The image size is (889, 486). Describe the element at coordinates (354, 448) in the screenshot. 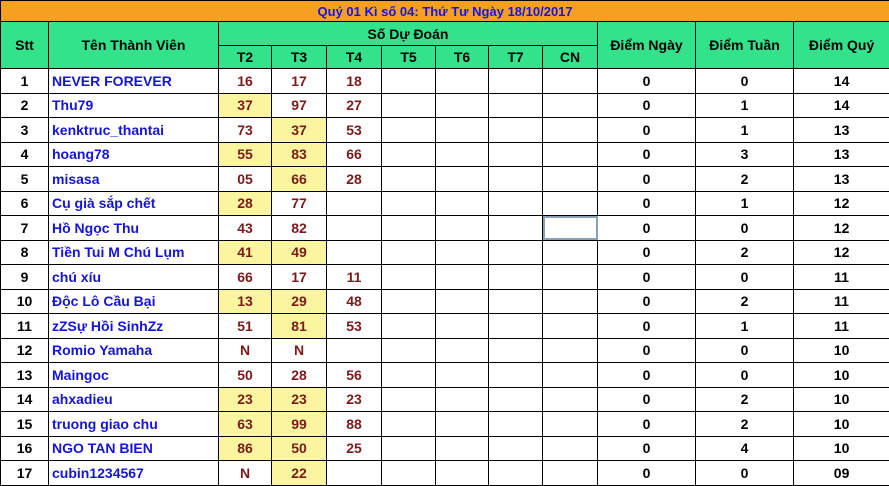

I see `prediction-t4: 25` at that location.